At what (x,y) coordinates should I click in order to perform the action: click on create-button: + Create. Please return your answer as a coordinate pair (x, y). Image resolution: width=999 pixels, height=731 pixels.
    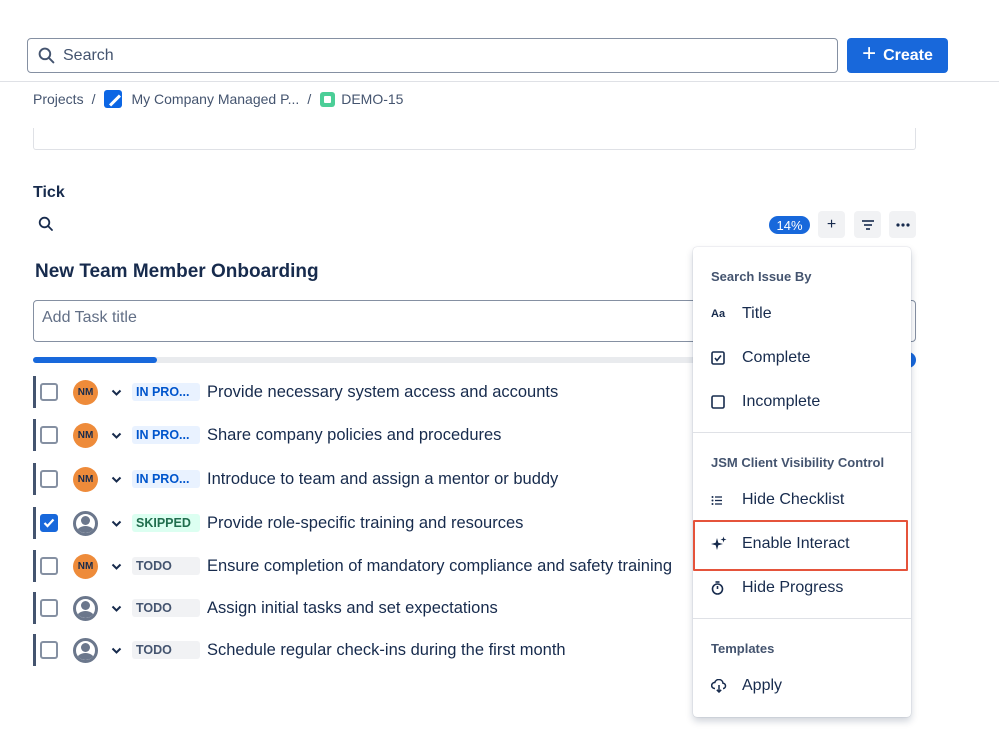
    Looking at the image, I should click on (897, 55).